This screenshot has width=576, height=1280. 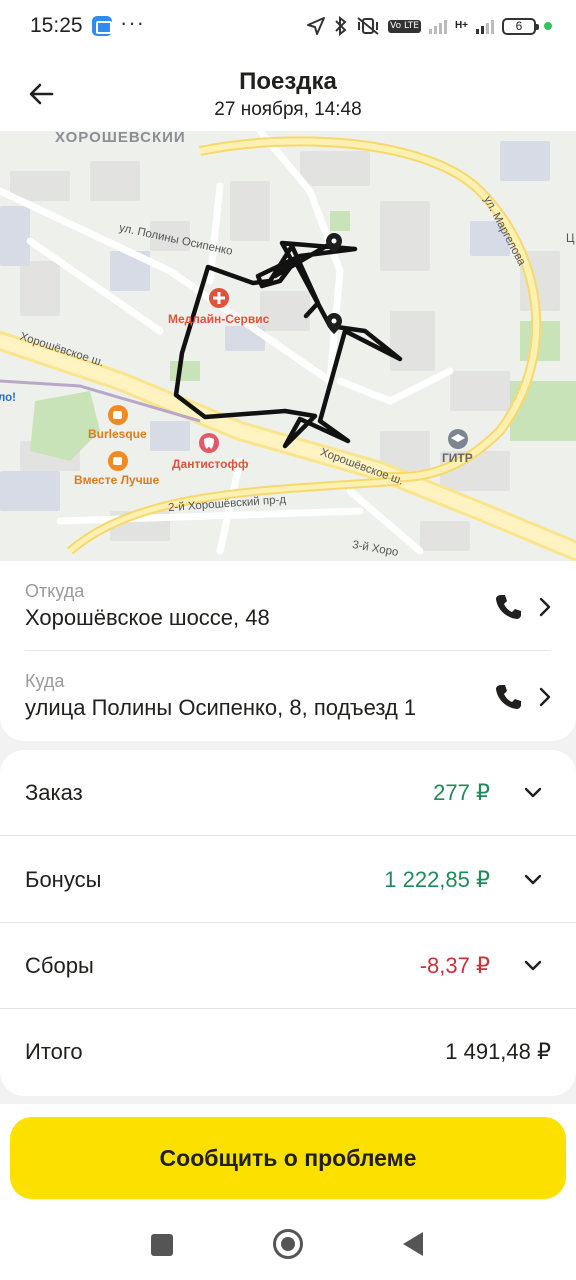 What do you see at coordinates (457, 458) in the screenshot?
I see `map-poi-gitr: ГИТР` at bounding box center [457, 458].